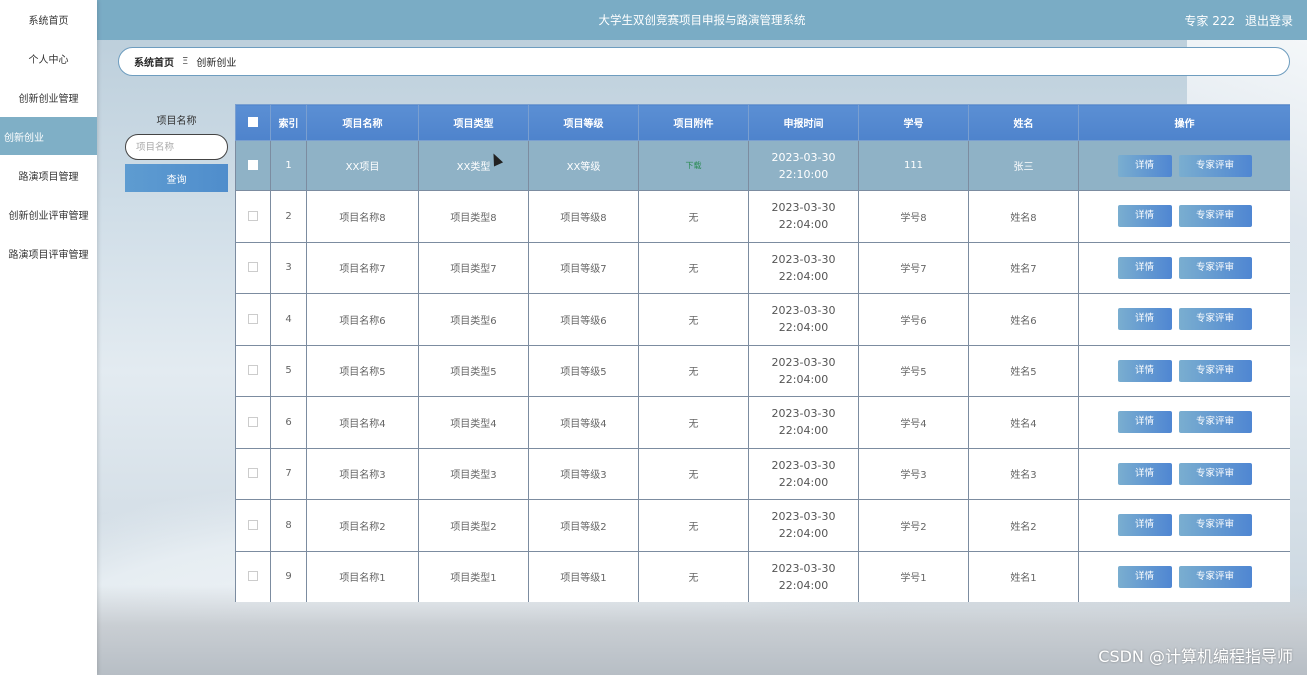  Describe the element at coordinates (48, 136) in the screenshot. I see `sidebar-item-innovation: 创新创业` at that location.